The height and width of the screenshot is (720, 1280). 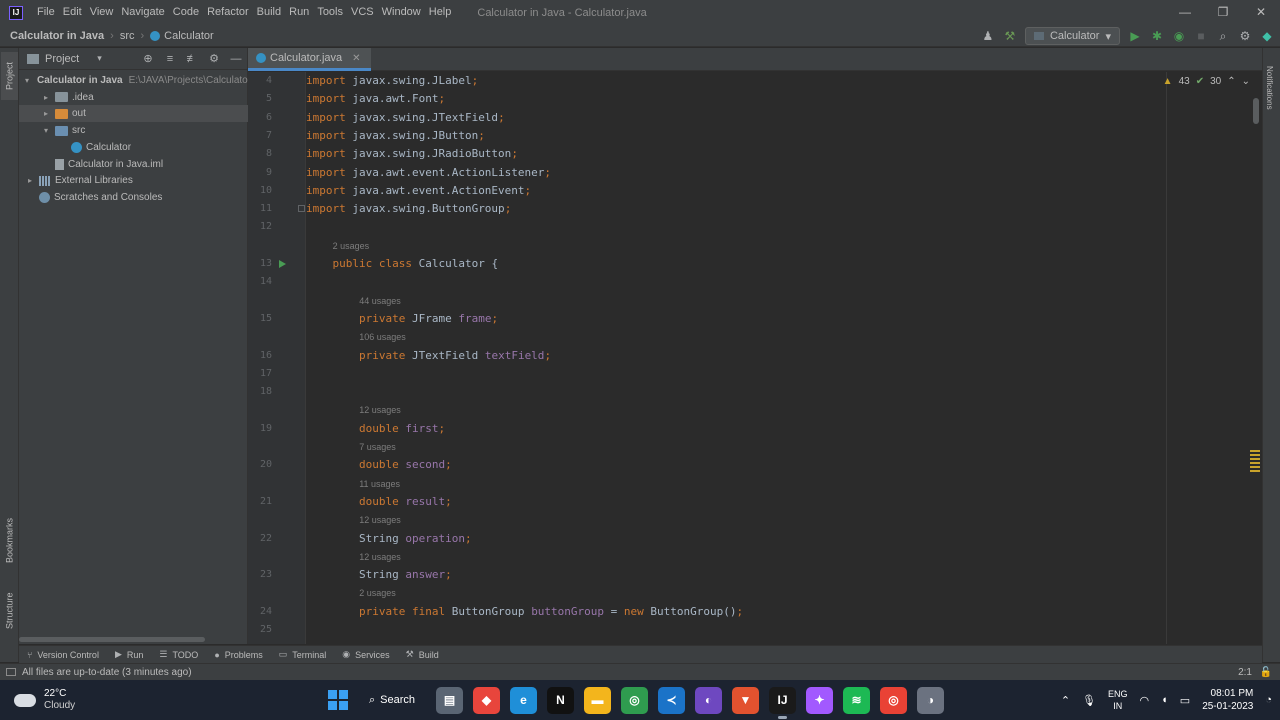 I want to click on intellij-app-icon: IJ, so click(x=782, y=702).